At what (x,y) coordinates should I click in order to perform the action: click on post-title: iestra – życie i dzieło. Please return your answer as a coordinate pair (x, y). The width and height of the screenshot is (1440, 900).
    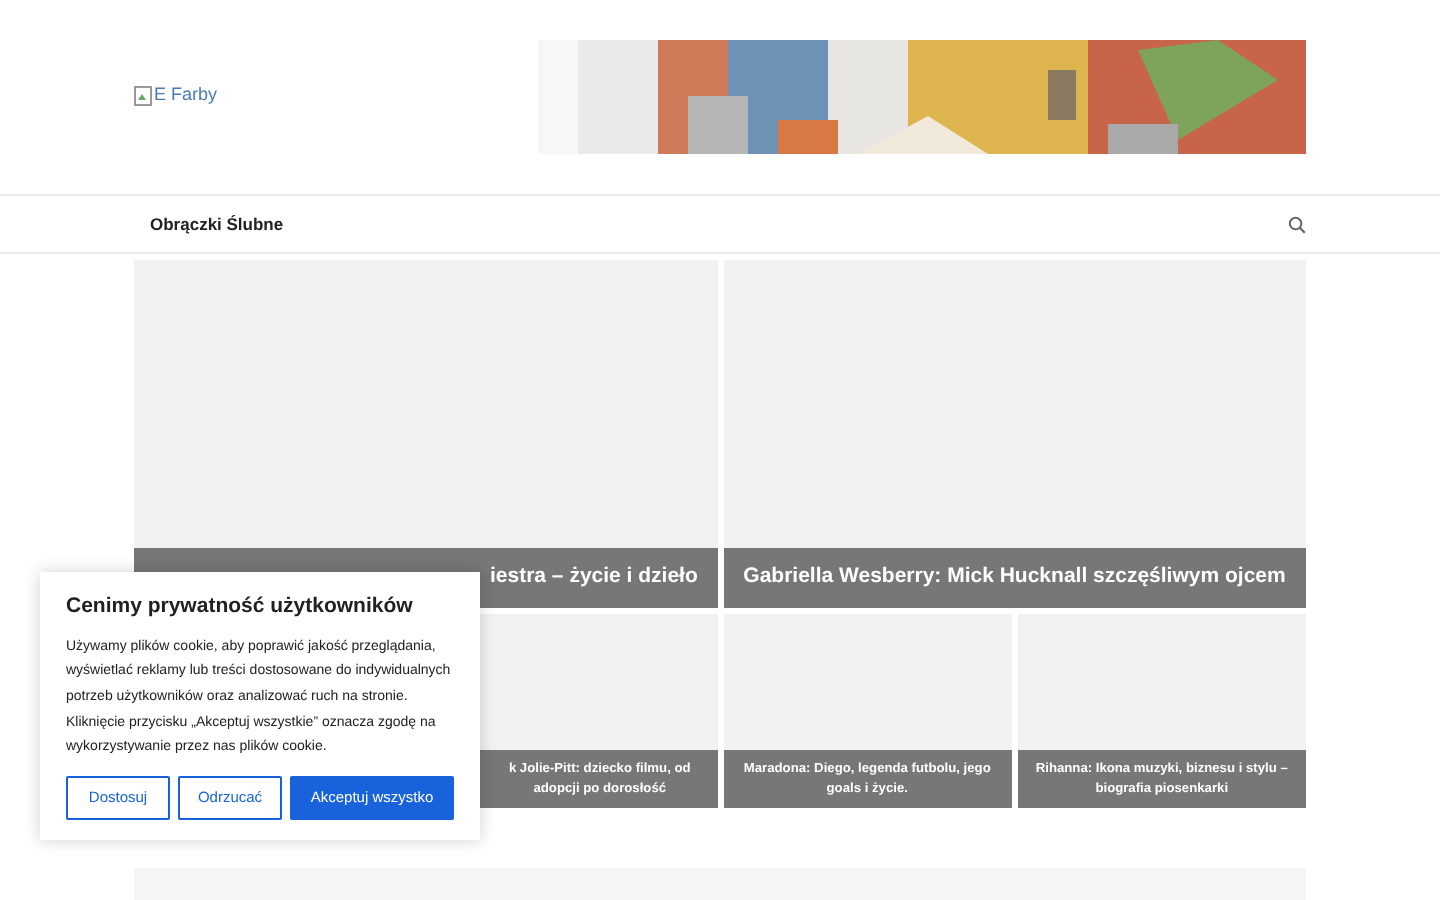
    Looking at the image, I should click on (594, 578).